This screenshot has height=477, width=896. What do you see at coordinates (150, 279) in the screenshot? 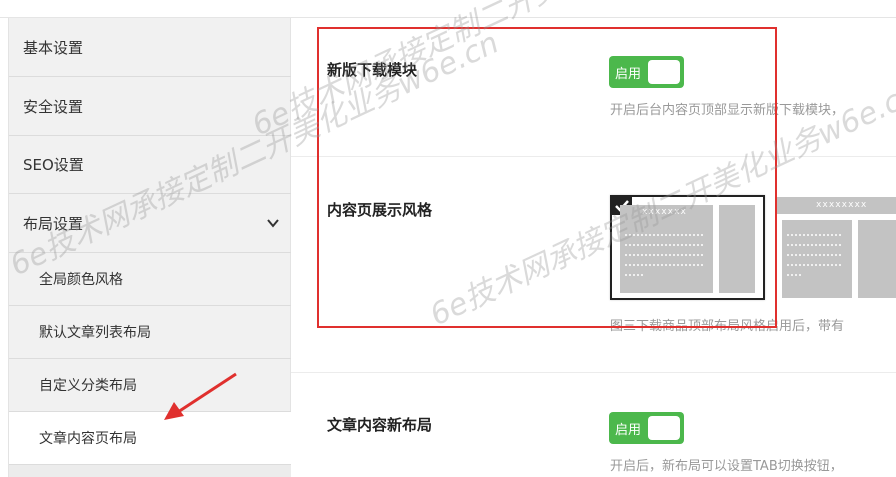
I see `sidebar-subitem-global-color: 全局颜色风格` at bounding box center [150, 279].